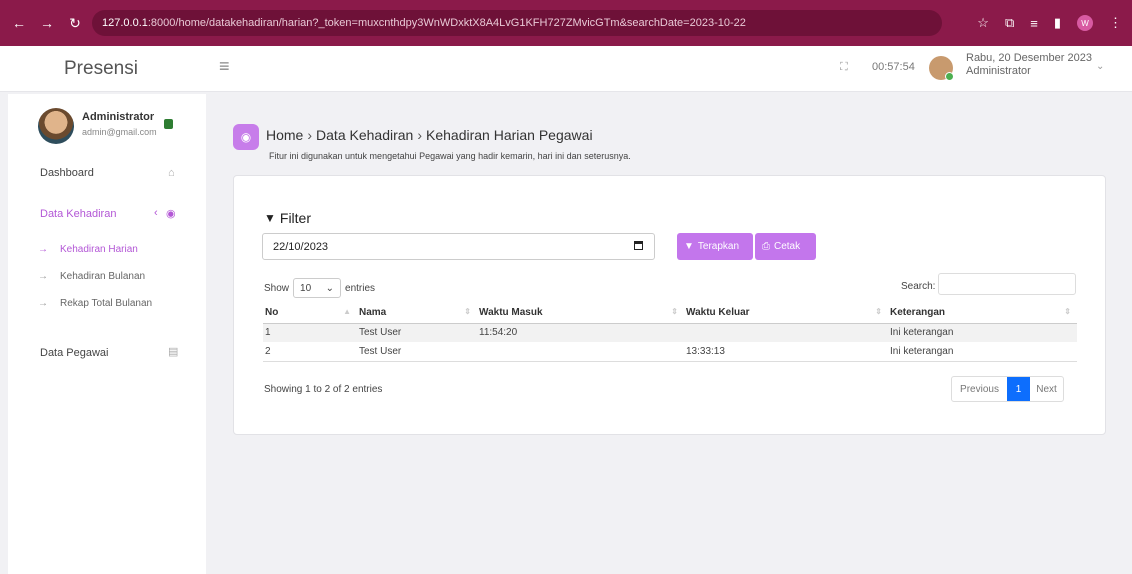 This screenshot has width=1132, height=574. What do you see at coordinates (119, 132) in the screenshot?
I see `profile-email: admin@gmail.com` at bounding box center [119, 132].